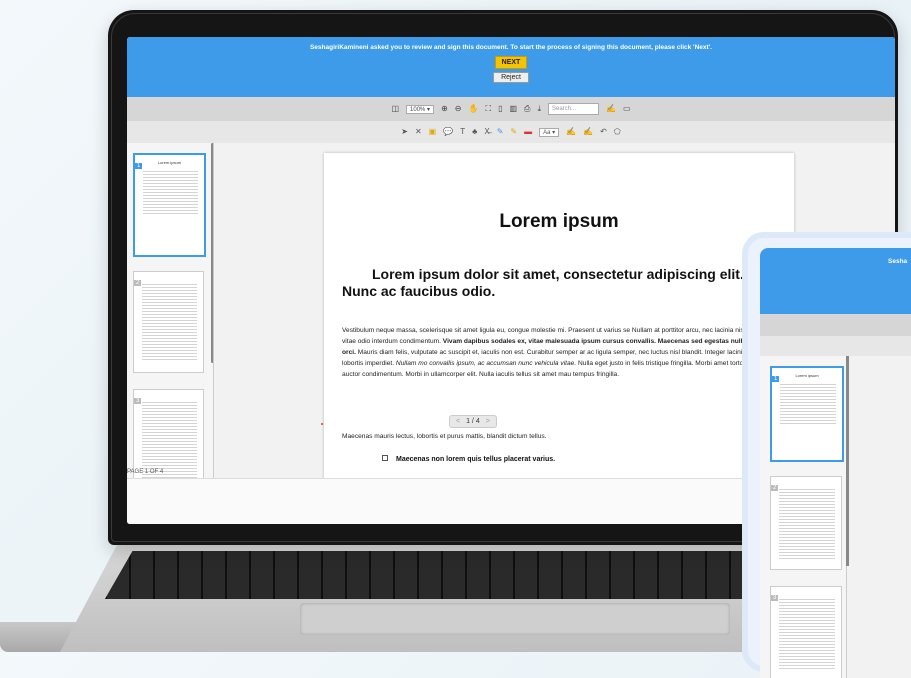 This screenshot has height=678, width=911. What do you see at coordinates (513, 132) in the screenshot?
I see `pen-yellow-icon: ✎` at bounding box center [513, 132].